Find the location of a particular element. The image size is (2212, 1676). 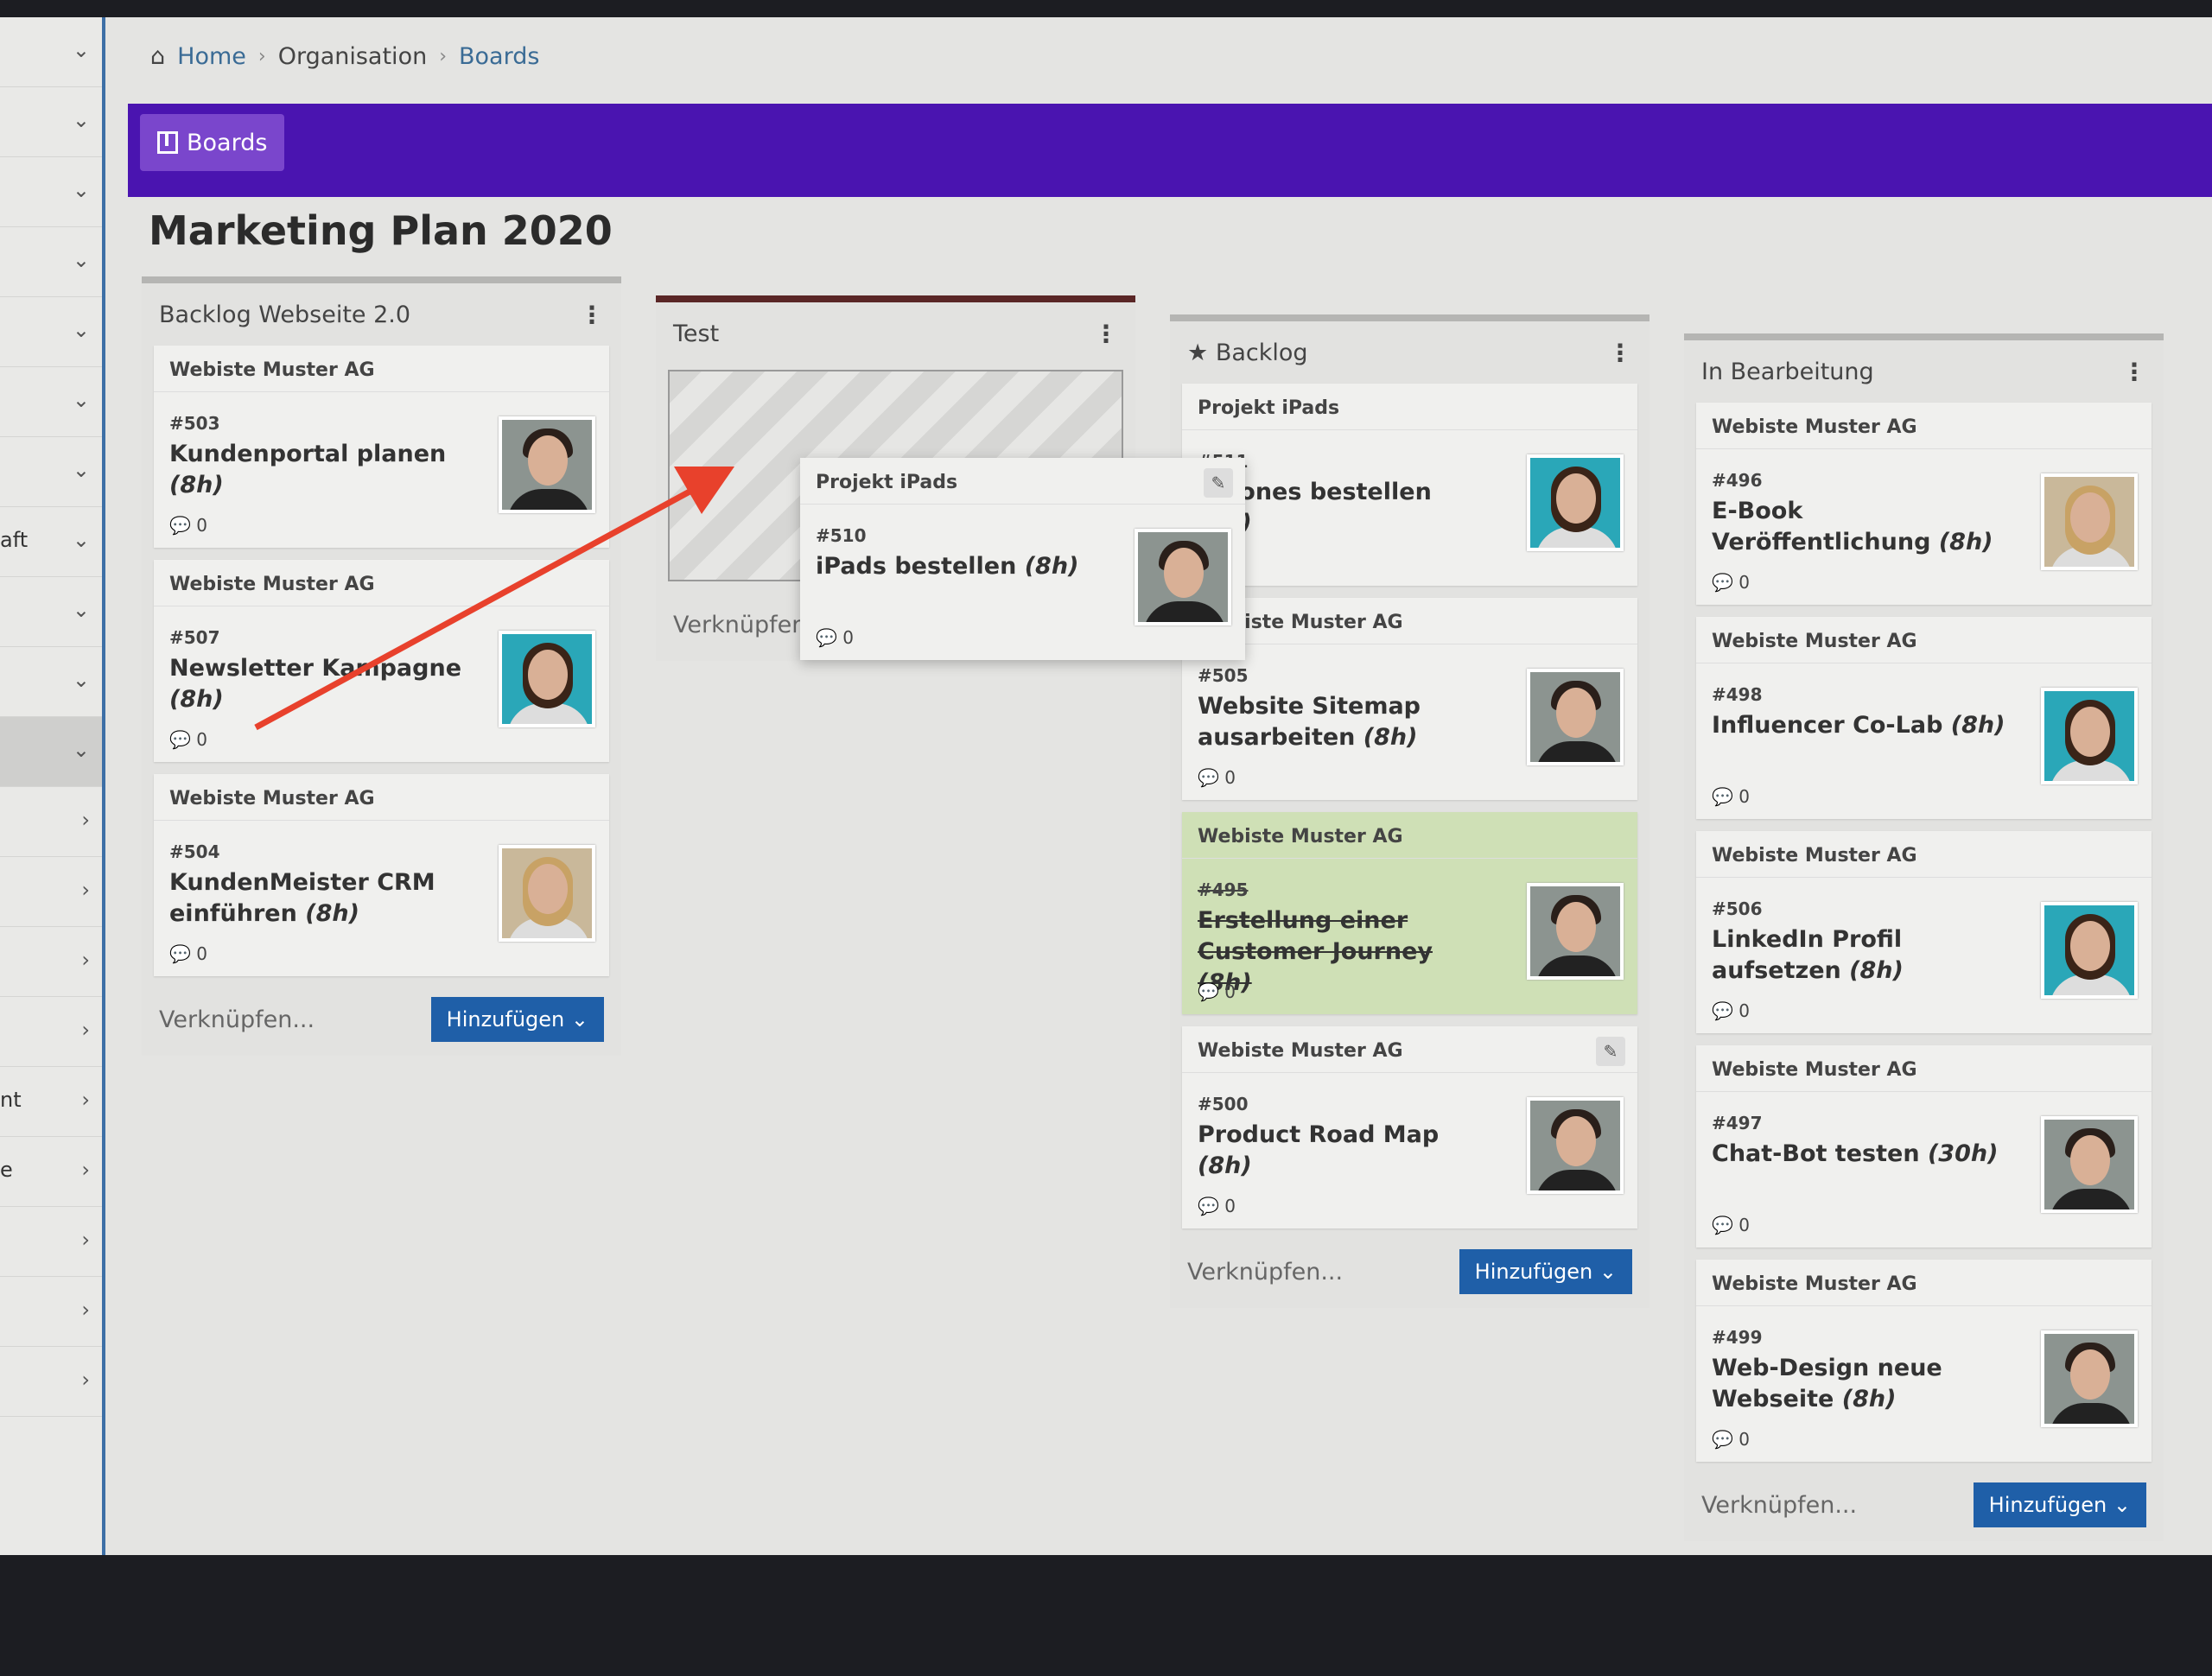

sidebar-item-label: nt is located at coordinates (11, 1100).